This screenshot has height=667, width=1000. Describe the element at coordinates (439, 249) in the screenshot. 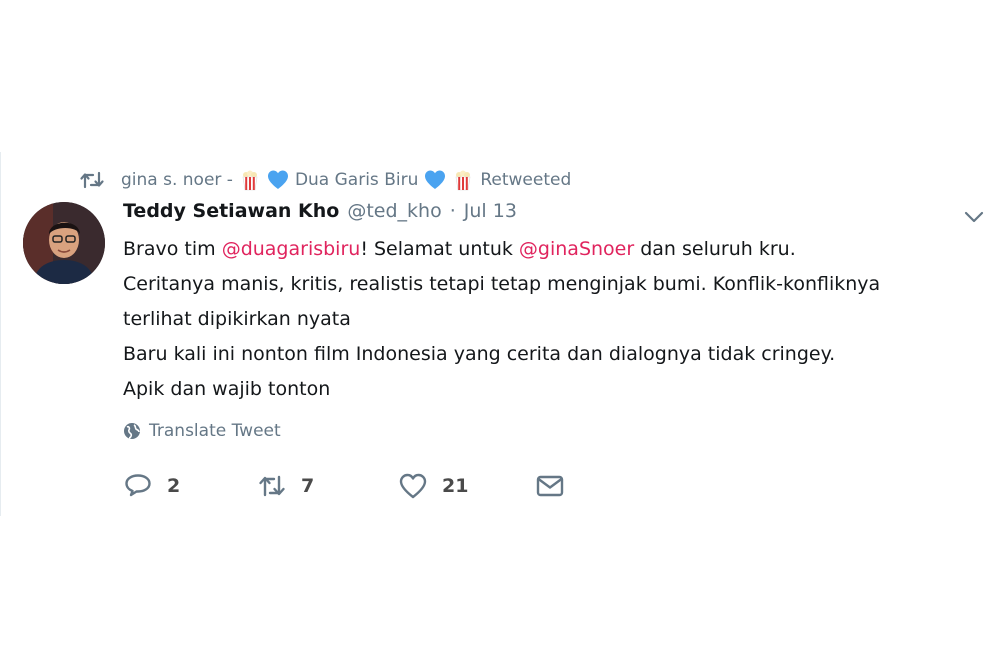

I see `tweet-text-segment: ! Selamat untuk` at that location.